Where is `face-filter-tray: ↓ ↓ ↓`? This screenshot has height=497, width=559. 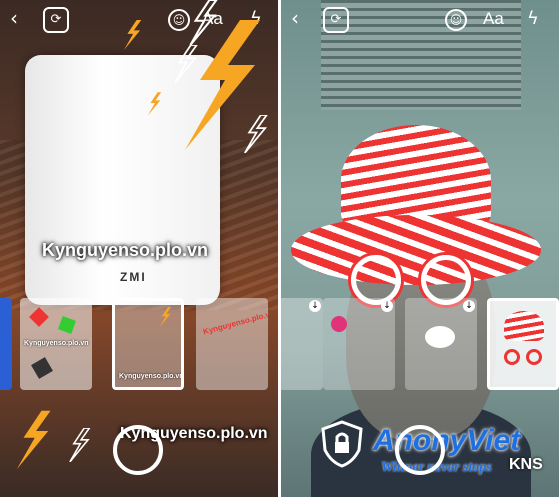
face-filter-tray: ↓ ↓ ↓ is located at coordinates (420, 344).